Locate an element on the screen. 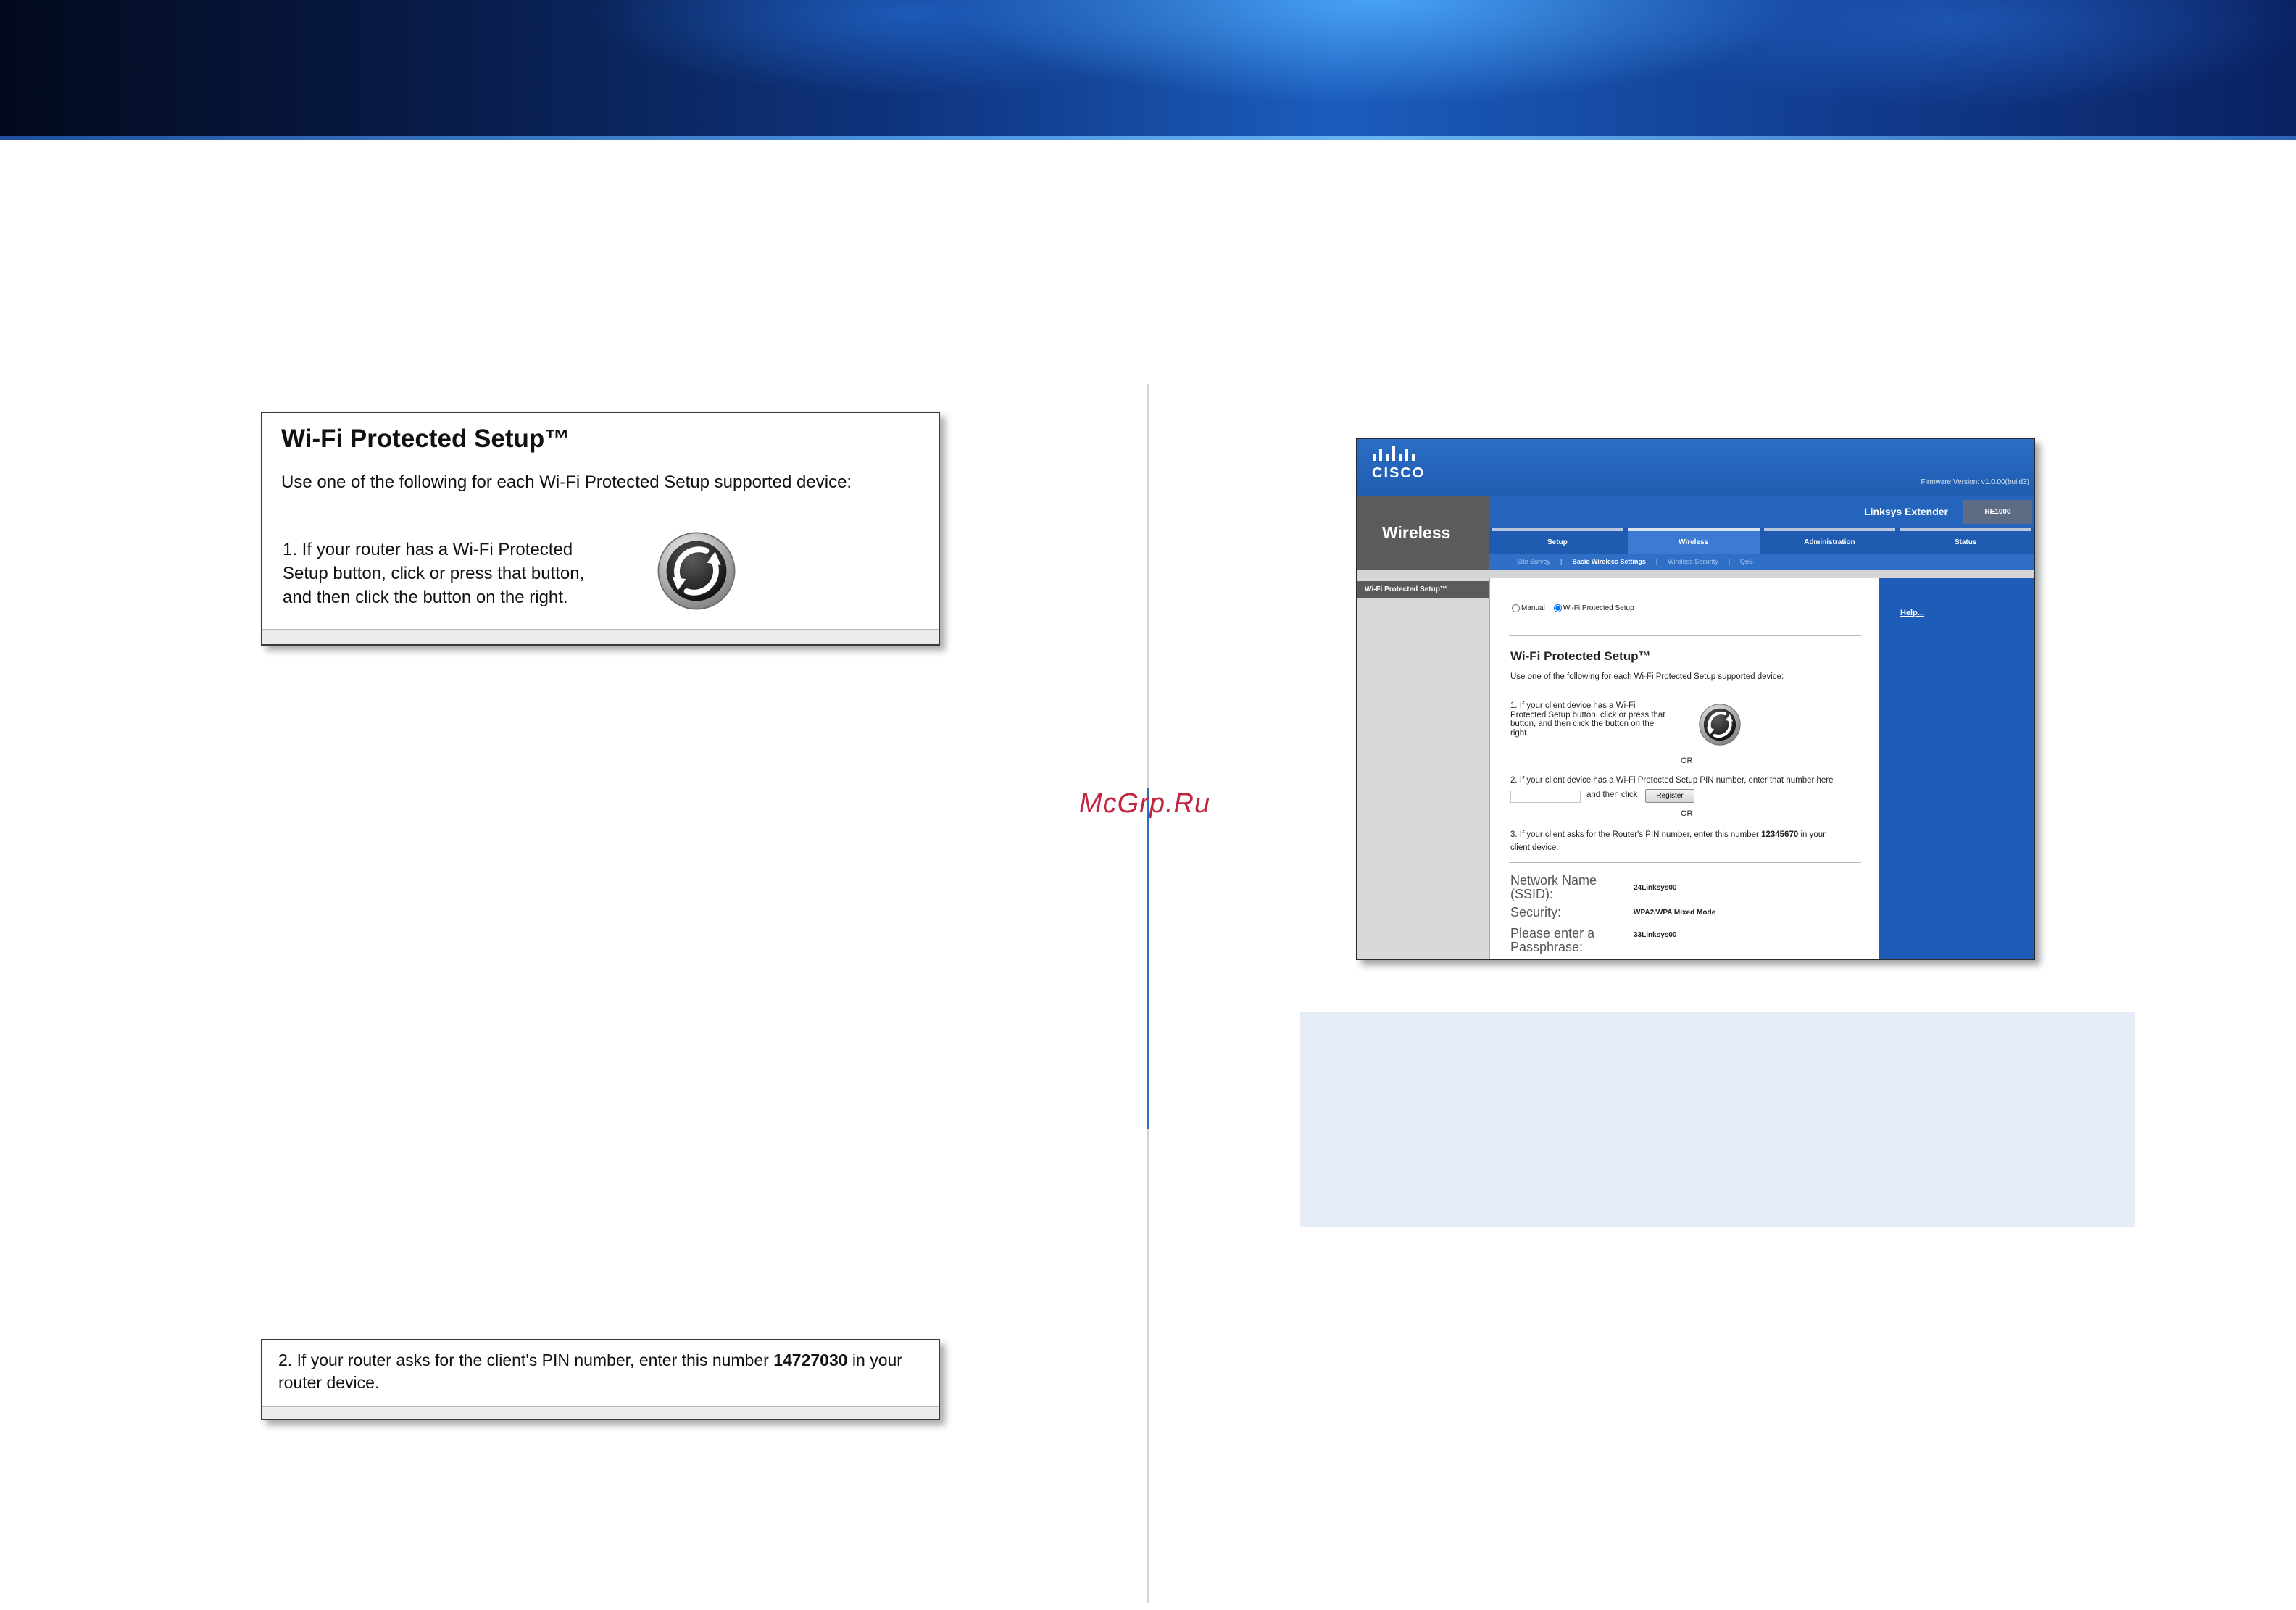 Image resolution: width=2296 pixels, height=1610 pixels. radio-wps-label: Wi-Fi Protected Setup is located at coordinates (1593, 608).